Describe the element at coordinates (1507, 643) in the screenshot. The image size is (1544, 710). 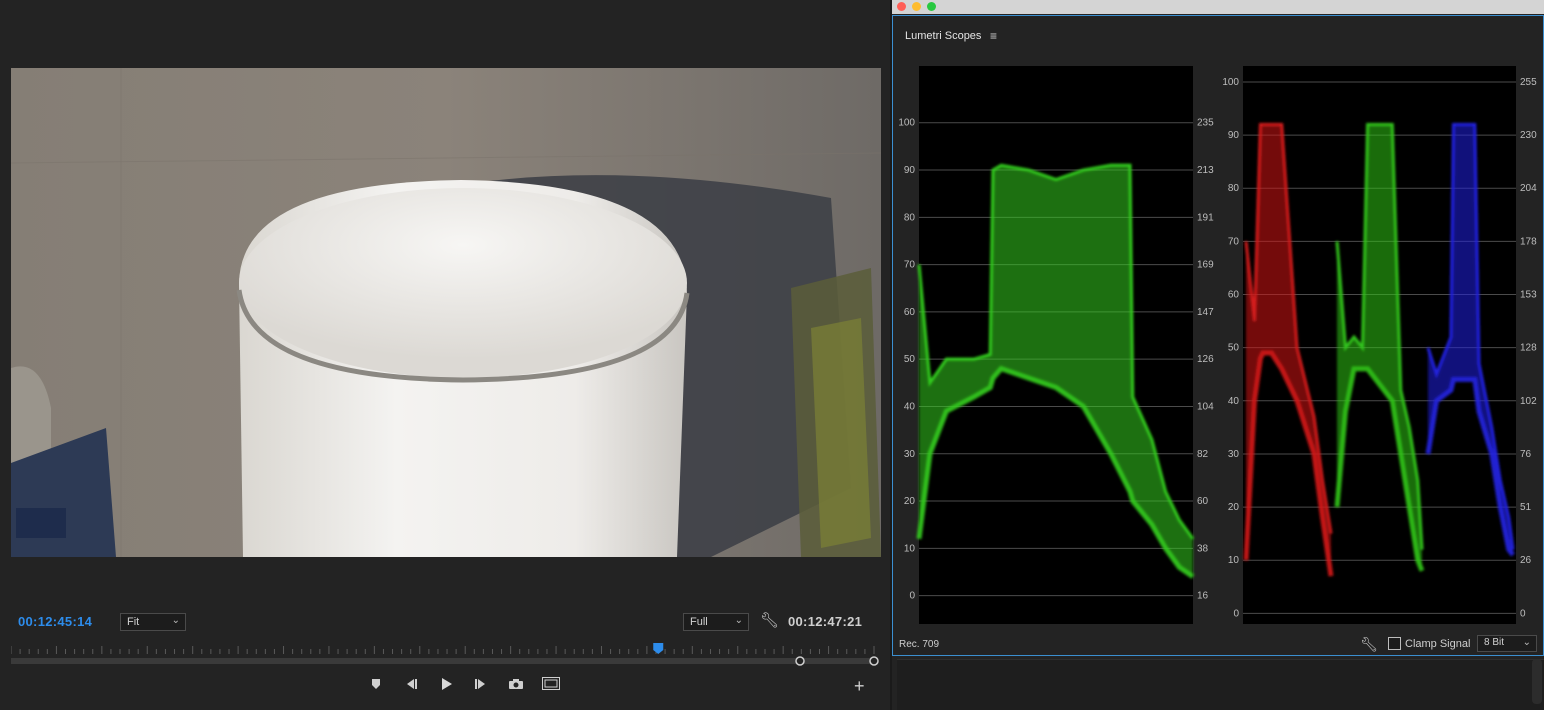
I see `bit-depth-select: 8 Bit ⌄` at that location.